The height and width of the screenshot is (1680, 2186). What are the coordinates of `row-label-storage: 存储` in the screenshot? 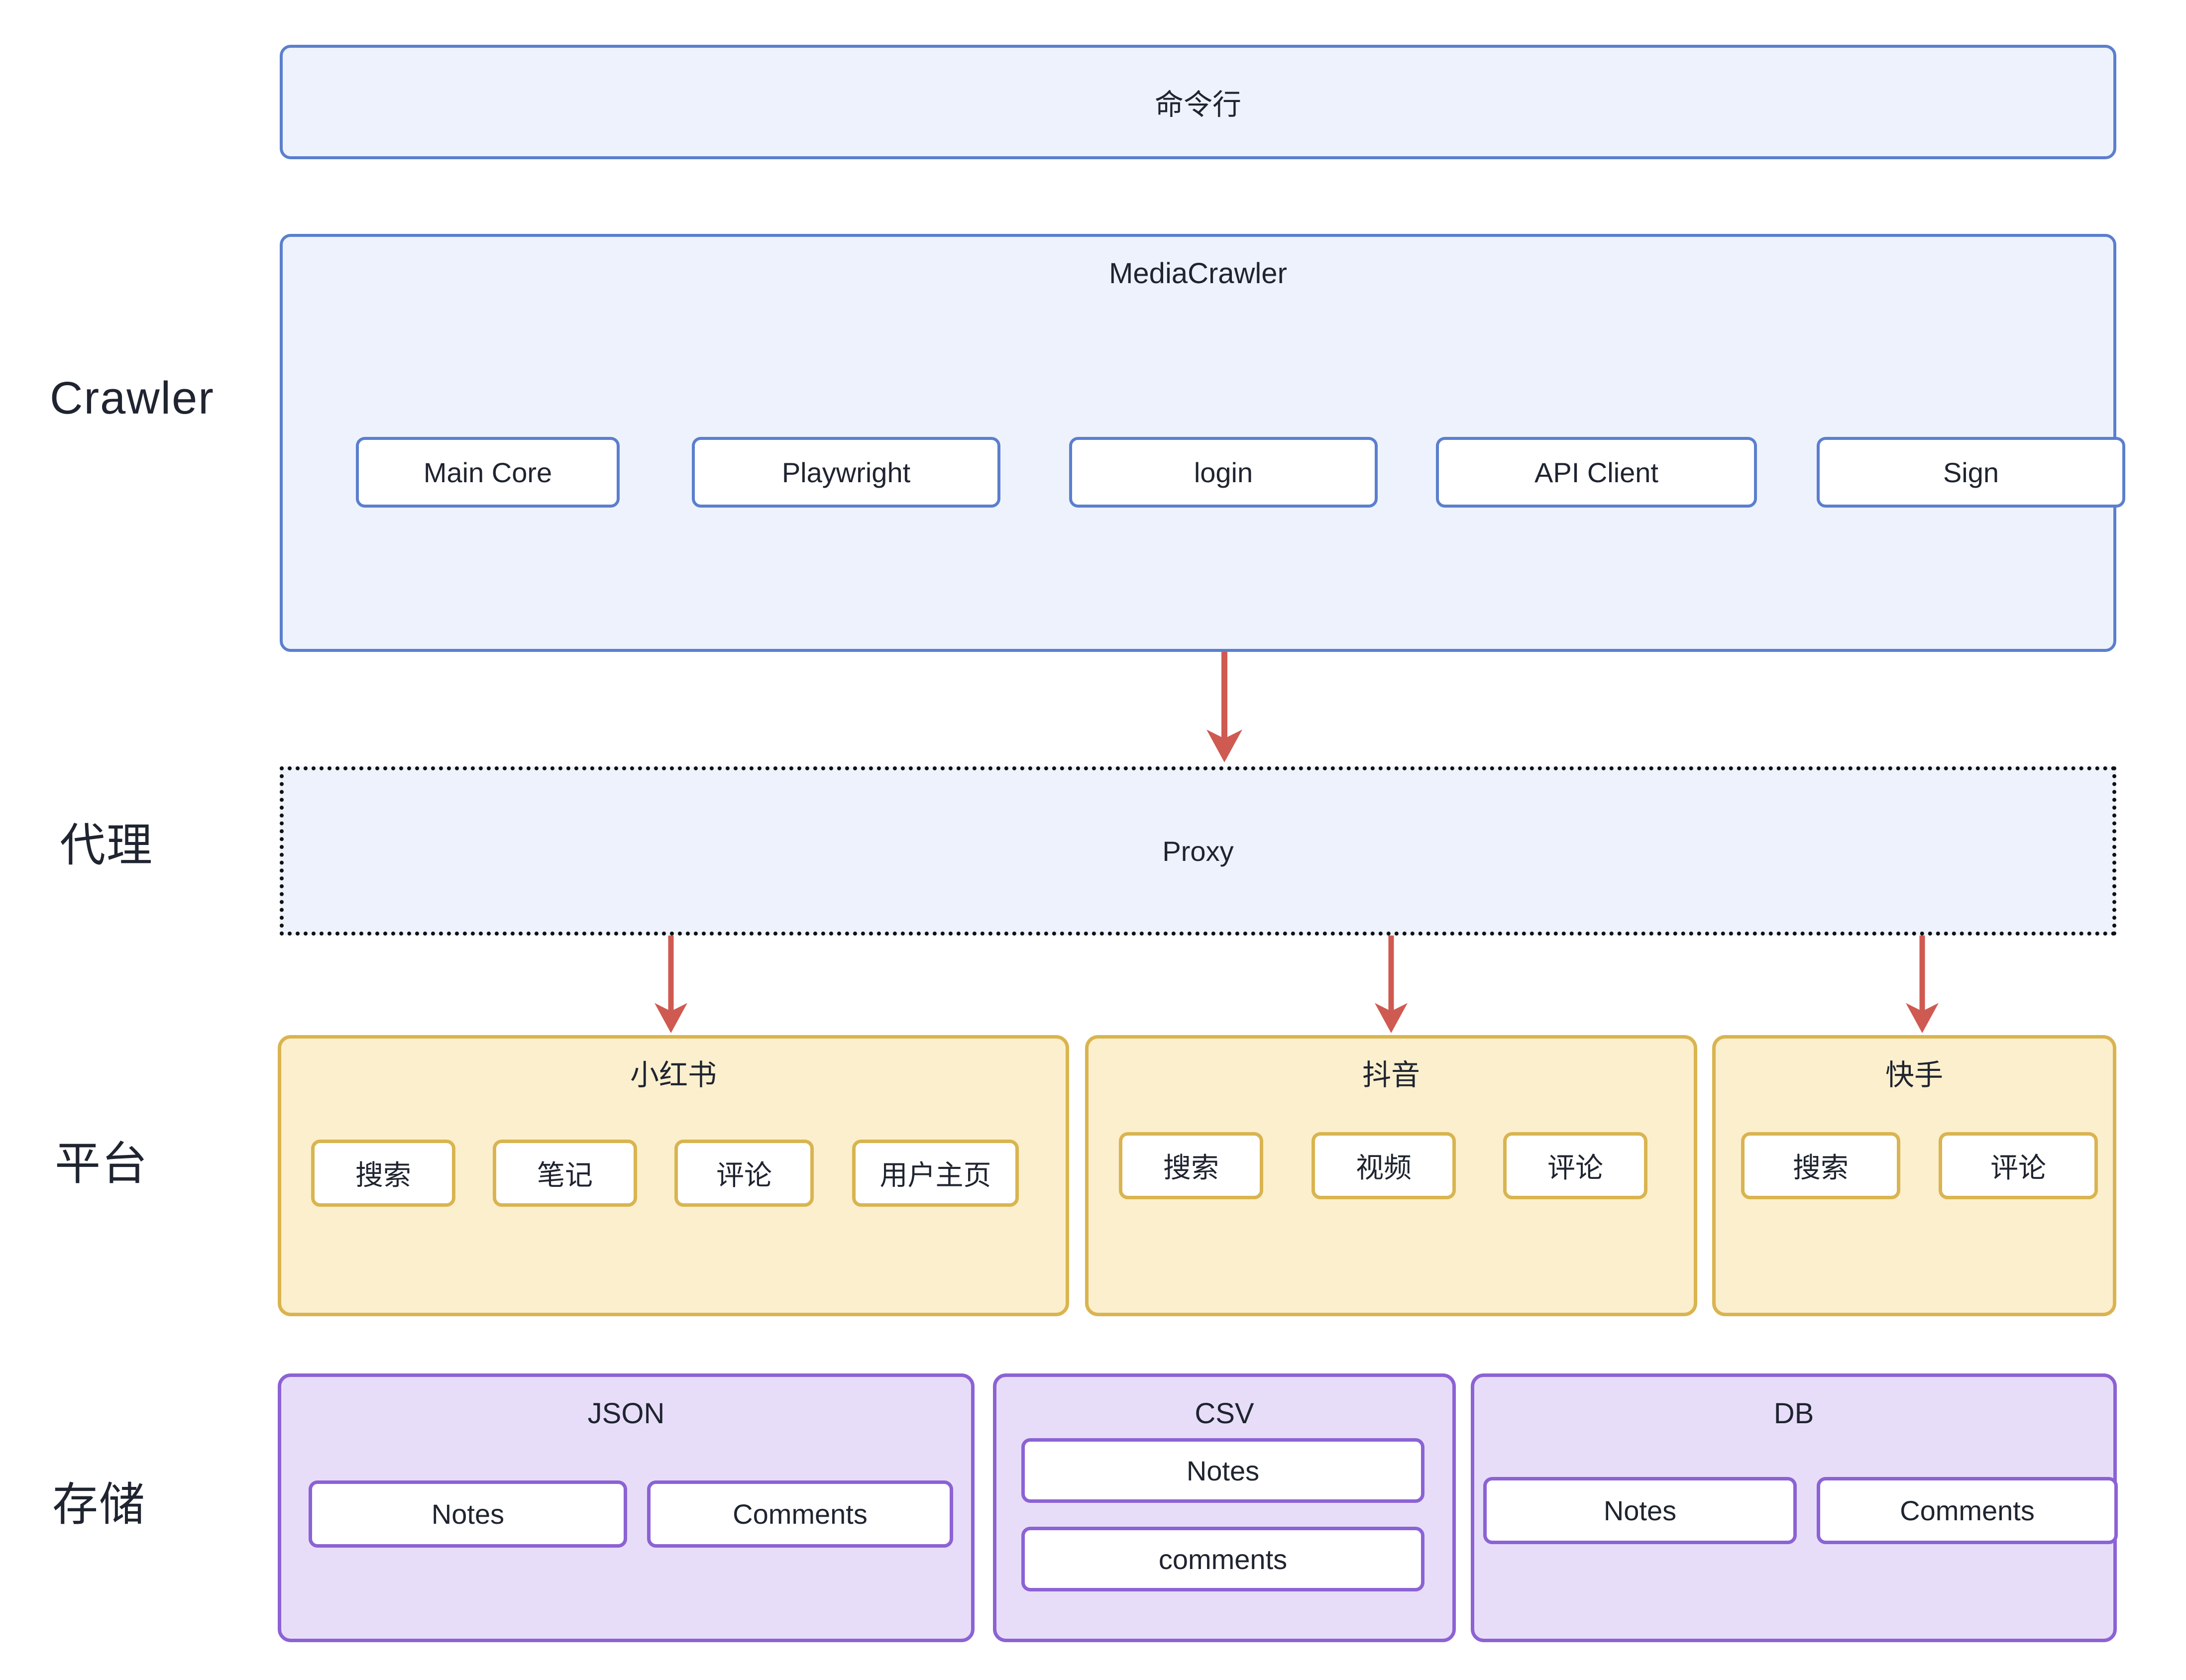 It's located at (156, 1500).